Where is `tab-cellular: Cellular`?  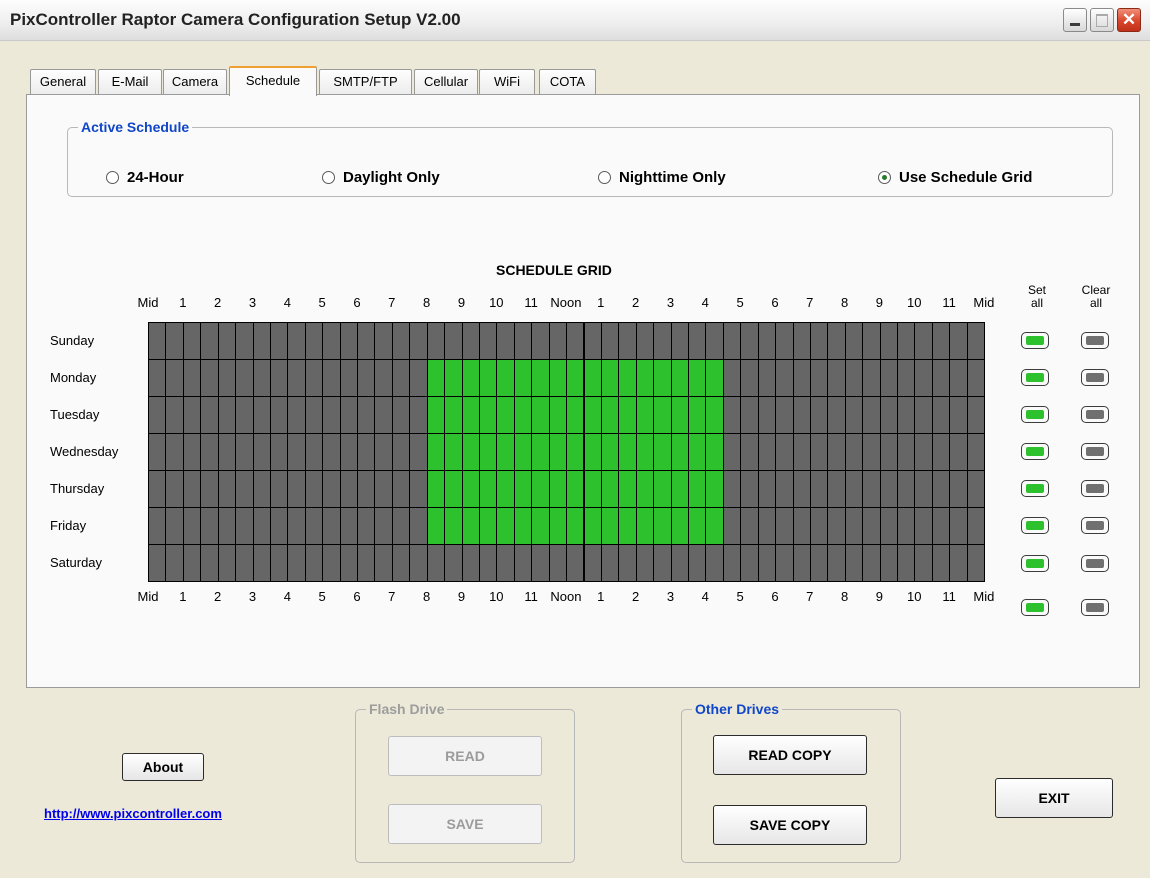 tab-cellular: Cellular is located at coordinates (446, 81).